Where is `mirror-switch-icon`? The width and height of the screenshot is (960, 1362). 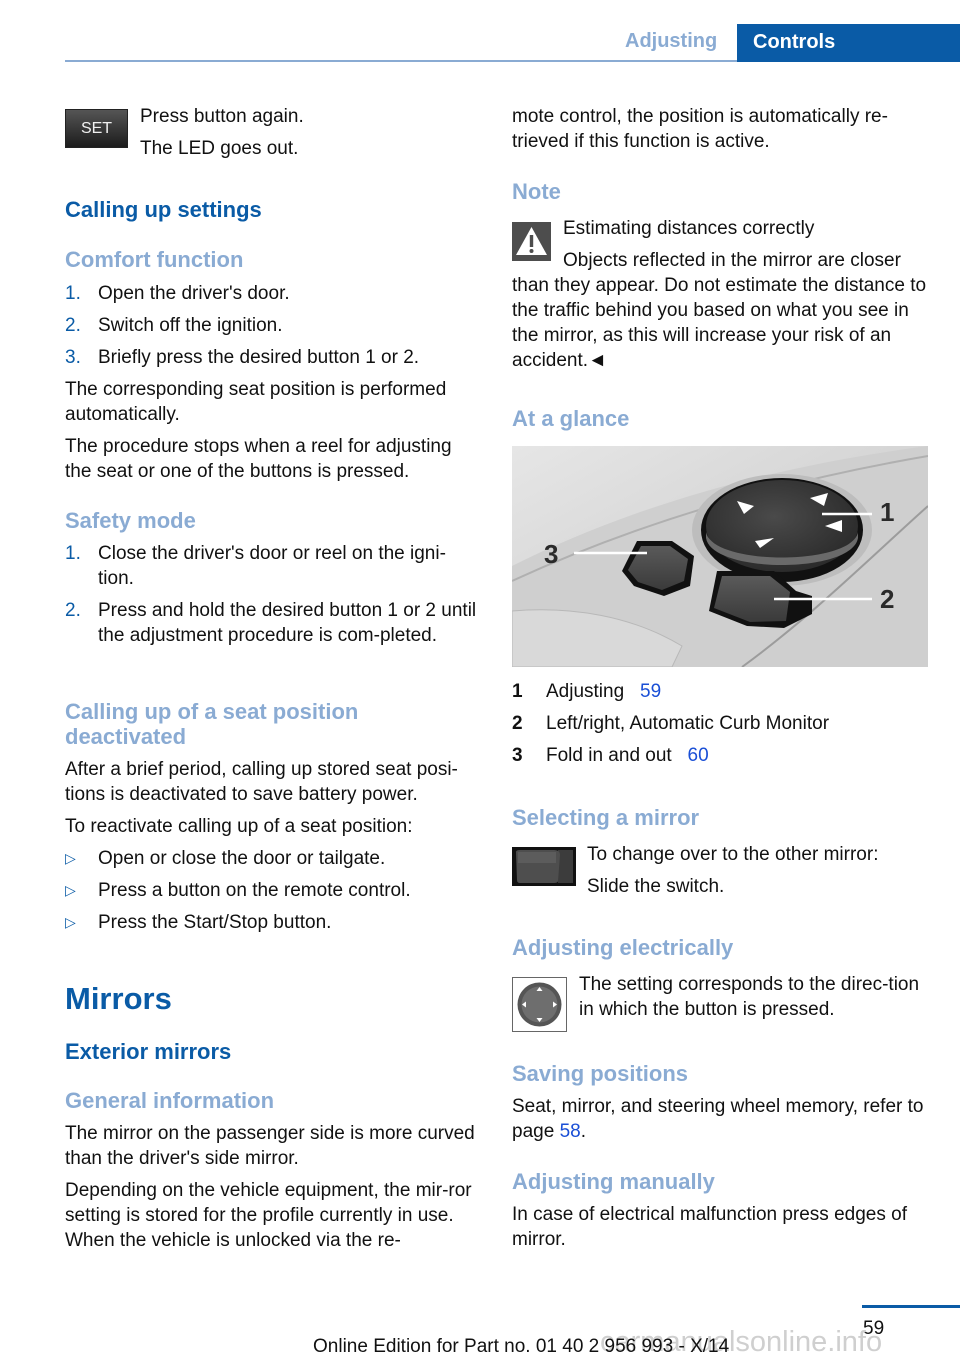 mirror-switch-icon is located at coordinates (544, 866).